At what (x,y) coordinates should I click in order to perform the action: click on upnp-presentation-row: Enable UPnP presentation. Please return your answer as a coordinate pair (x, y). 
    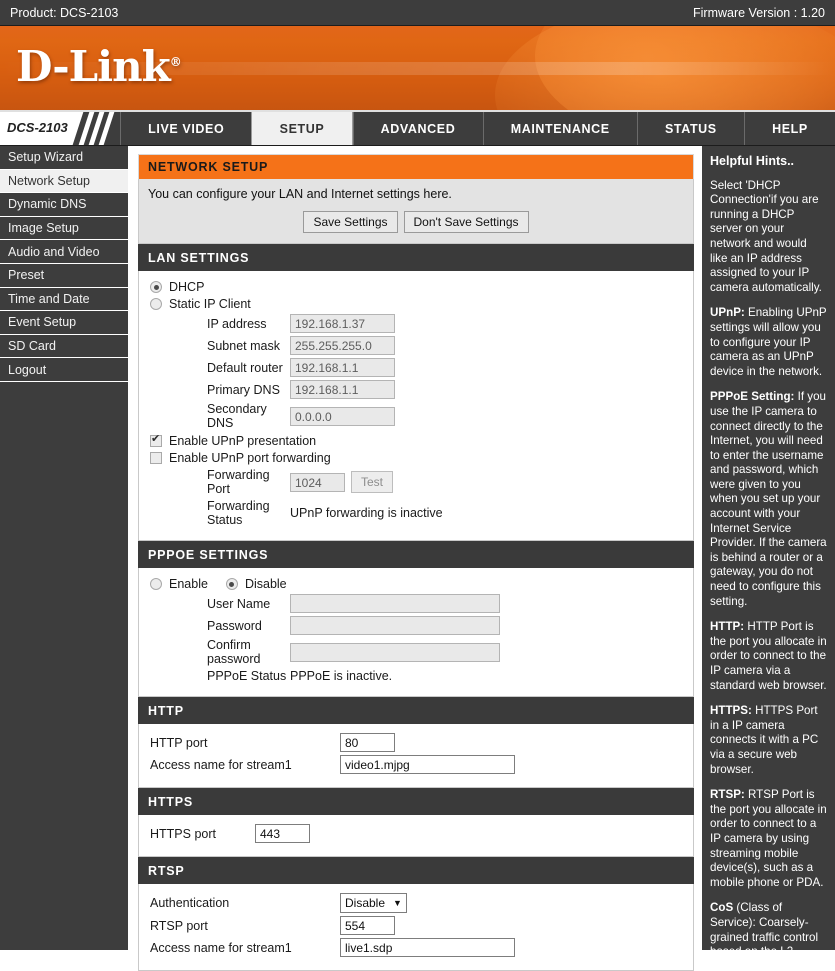
    Looking at the image, I should click on (417, 440).